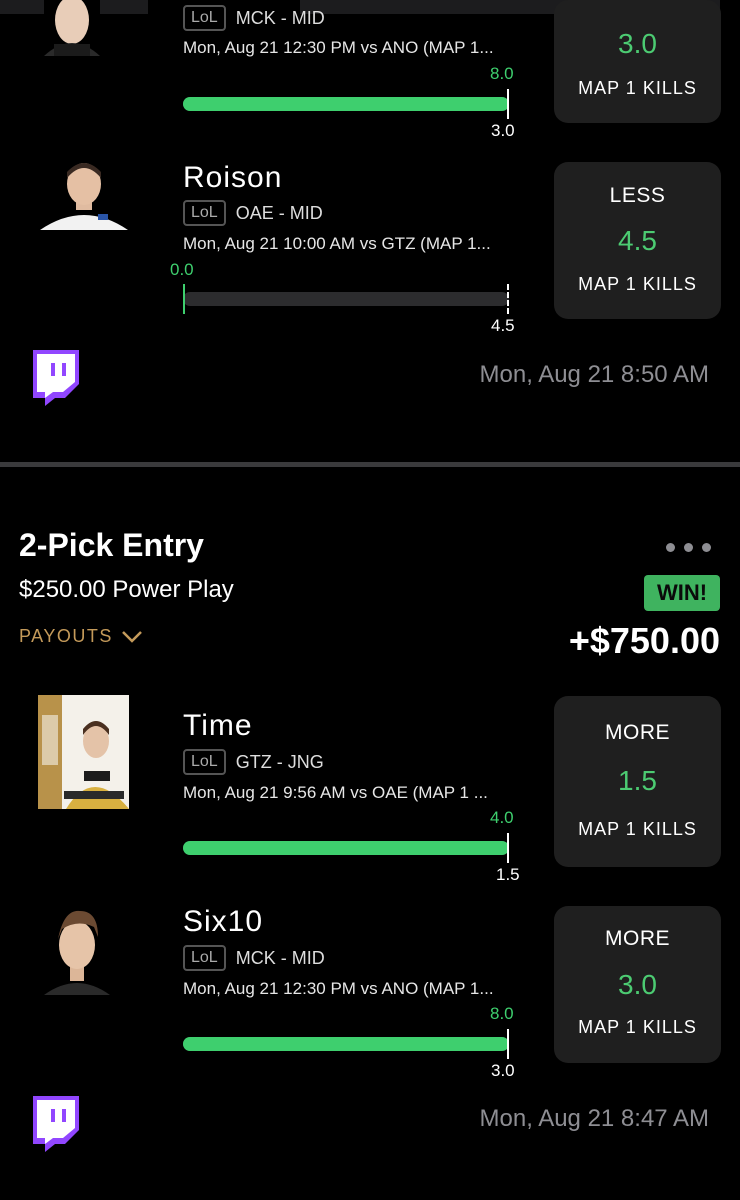  Describe the element at coordinates (502, 817) in the screenshot. I see `actual-value: 4.0` at that location.